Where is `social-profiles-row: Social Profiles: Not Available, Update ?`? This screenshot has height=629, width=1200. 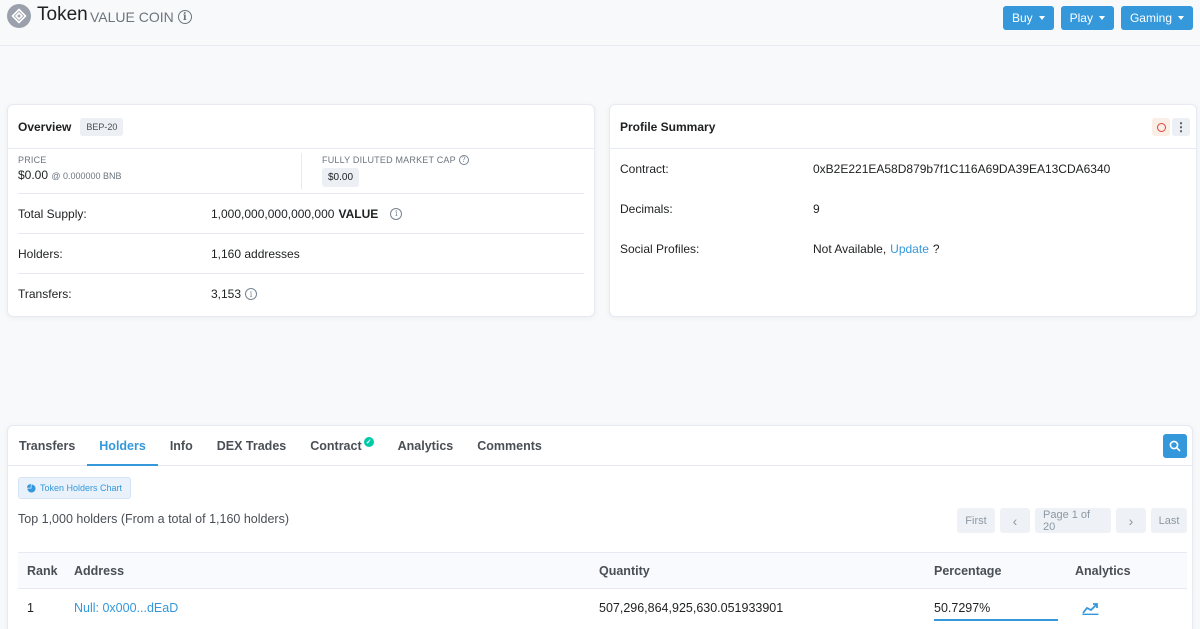
social-profiles-row: Social Profiles: Not Available, Update ? is located at coordinates (903, 249).